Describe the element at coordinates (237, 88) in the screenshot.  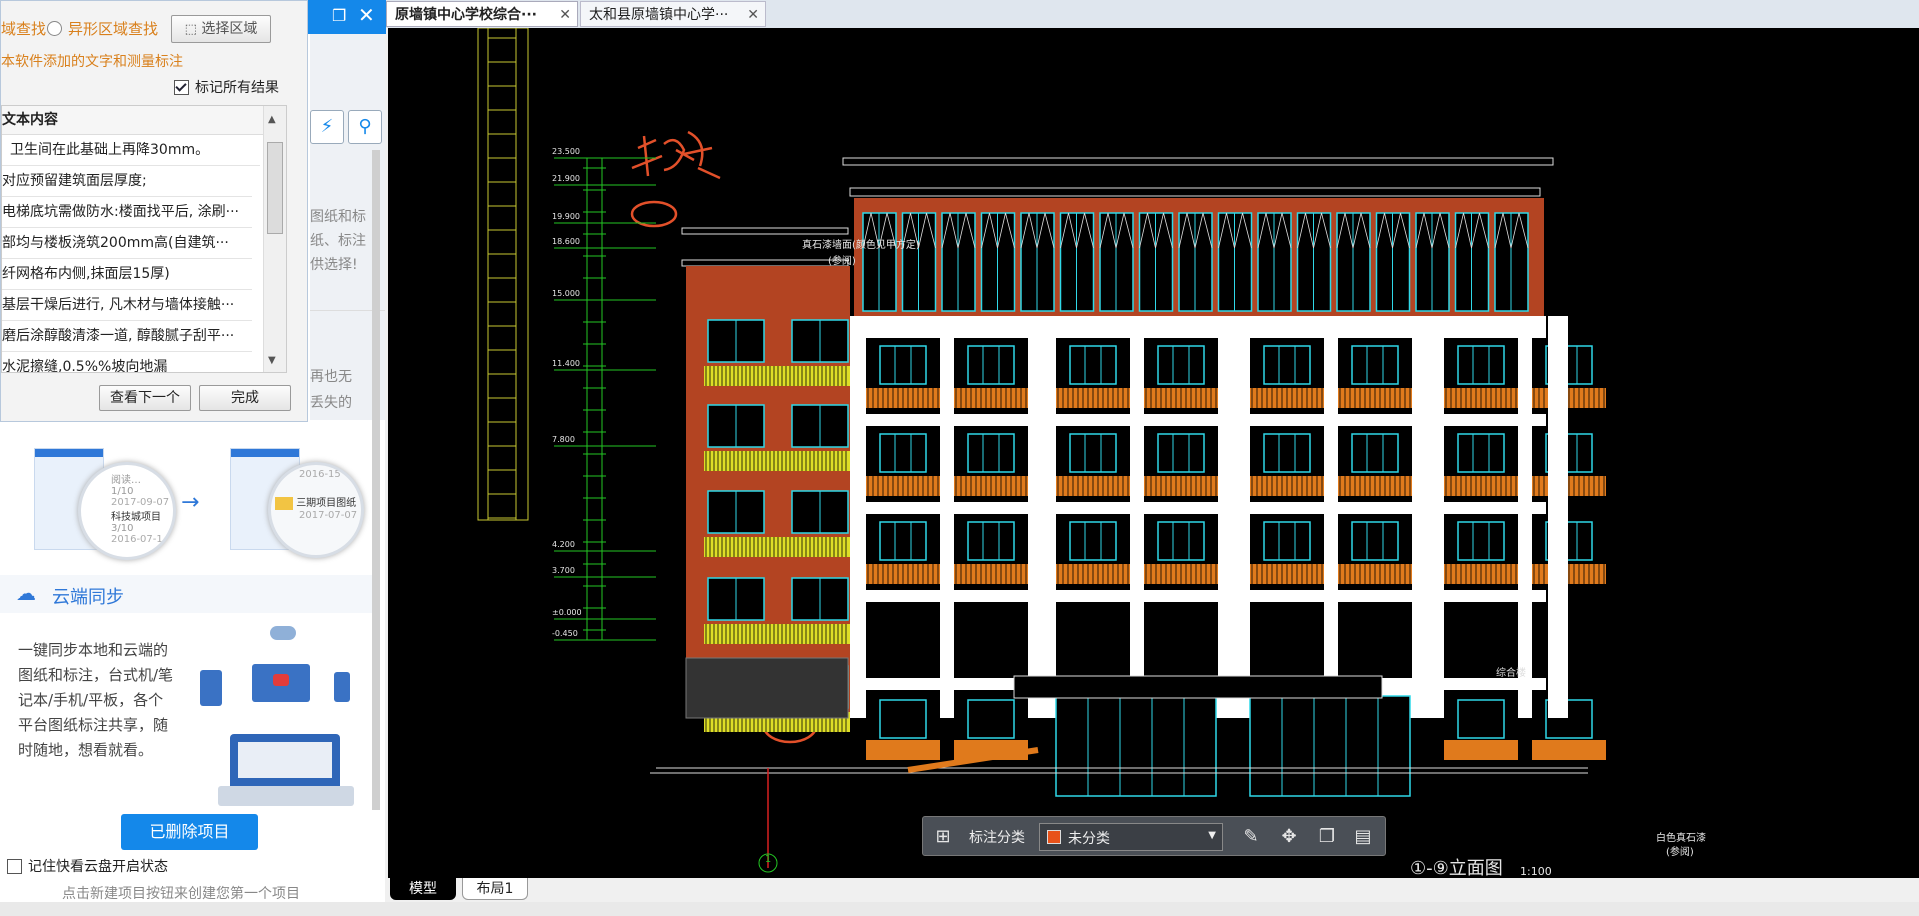
I see `mark-all-label: 标记所有结果` at that location.